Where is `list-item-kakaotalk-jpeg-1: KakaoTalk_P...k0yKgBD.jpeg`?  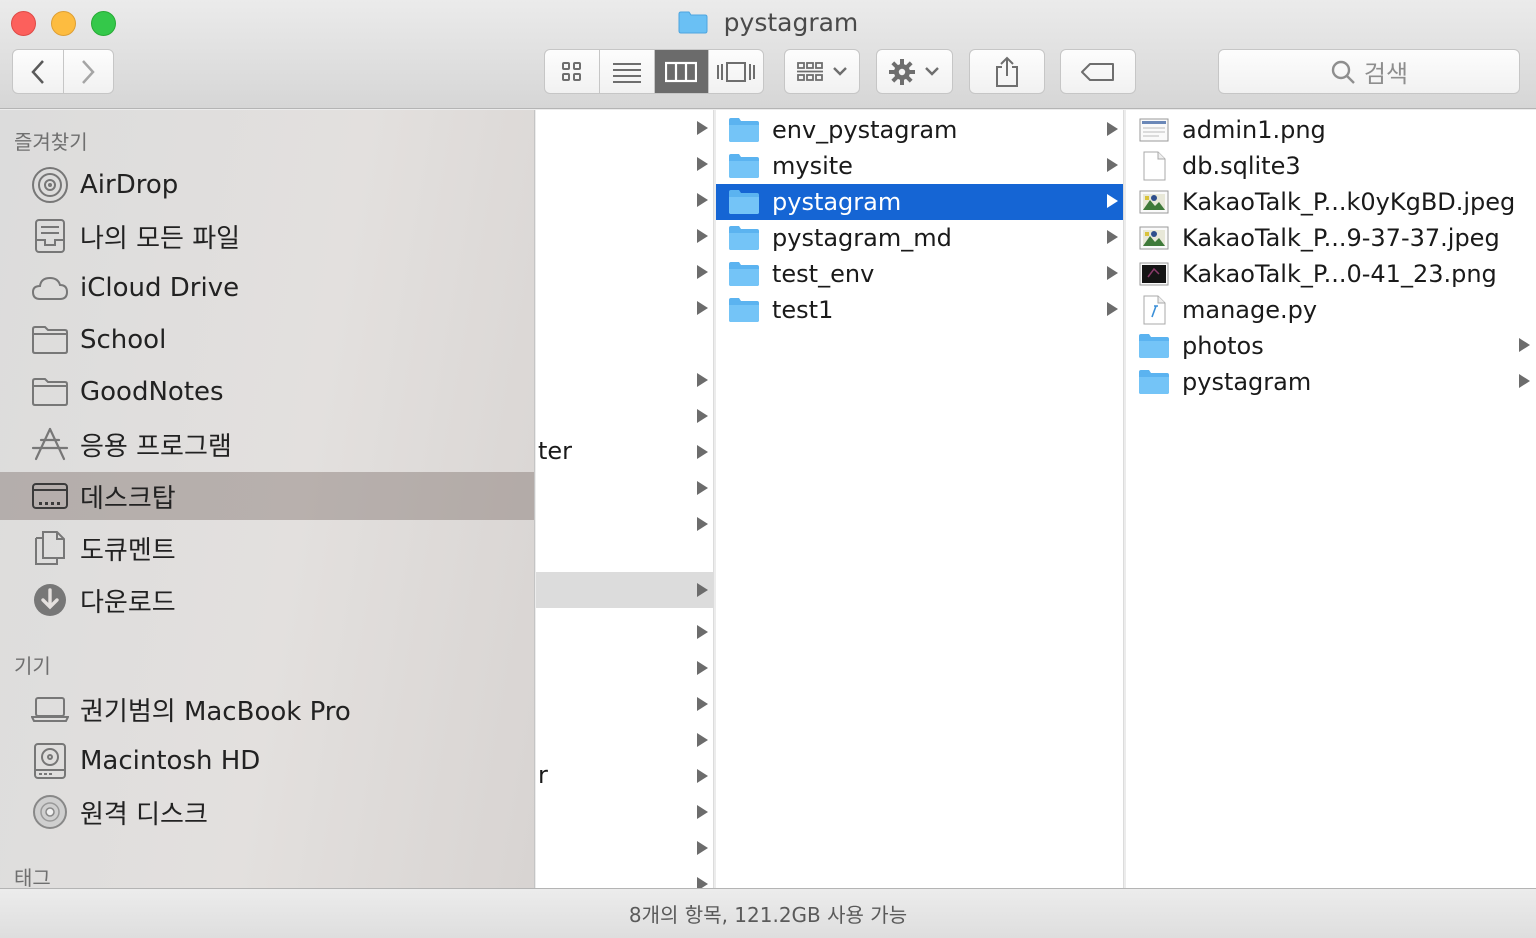
list-item-kakaotalk-jpeg-1: KakaoTalk_P...k0yKgBD.jpeg is located at coordinates (1331, 202).